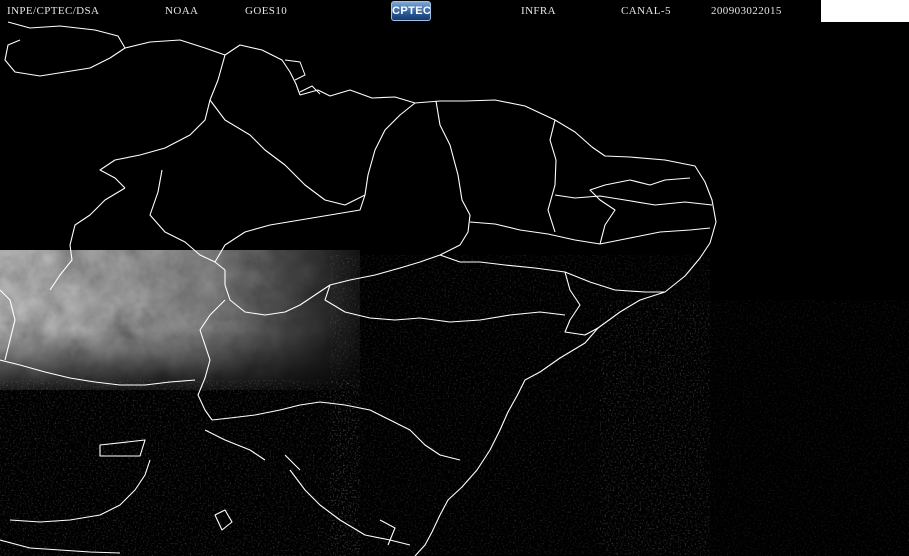 The height and width of the screenshot is (556, 909). I want to click on source-label: INPE/CPTEC/DSA, so click(53, 11).